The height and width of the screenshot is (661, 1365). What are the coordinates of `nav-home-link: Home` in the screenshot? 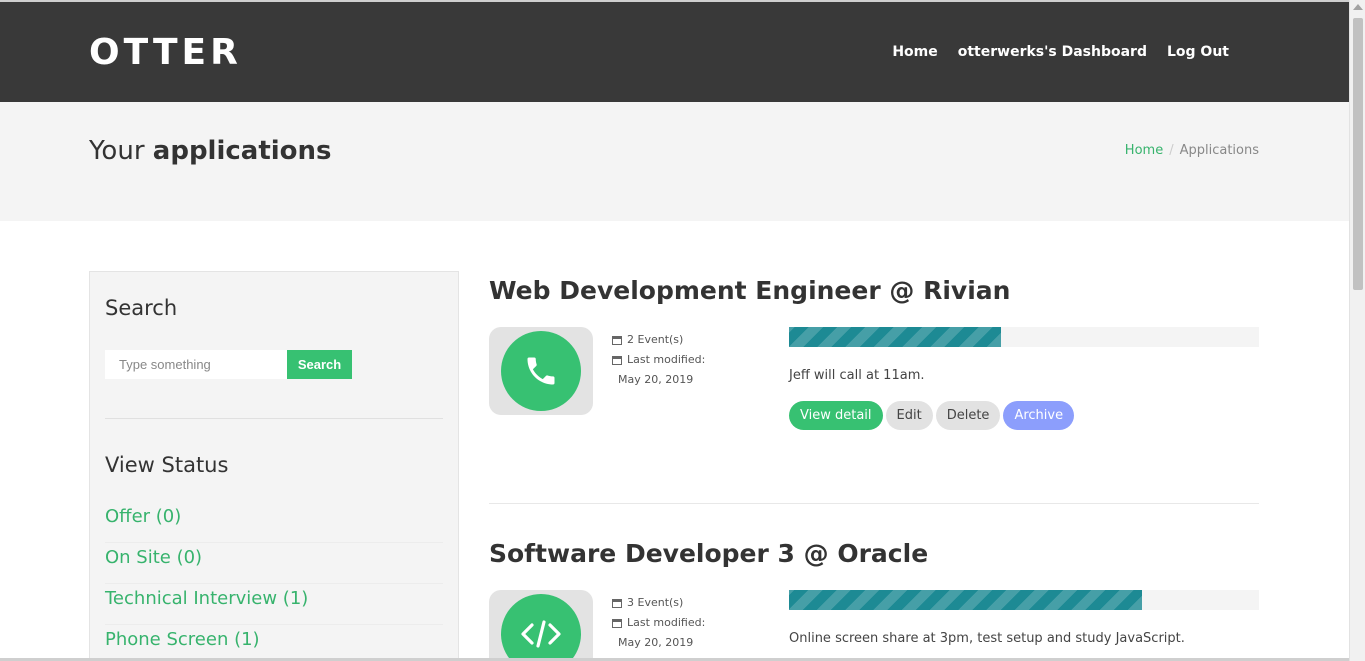 It's located at (914, 52).